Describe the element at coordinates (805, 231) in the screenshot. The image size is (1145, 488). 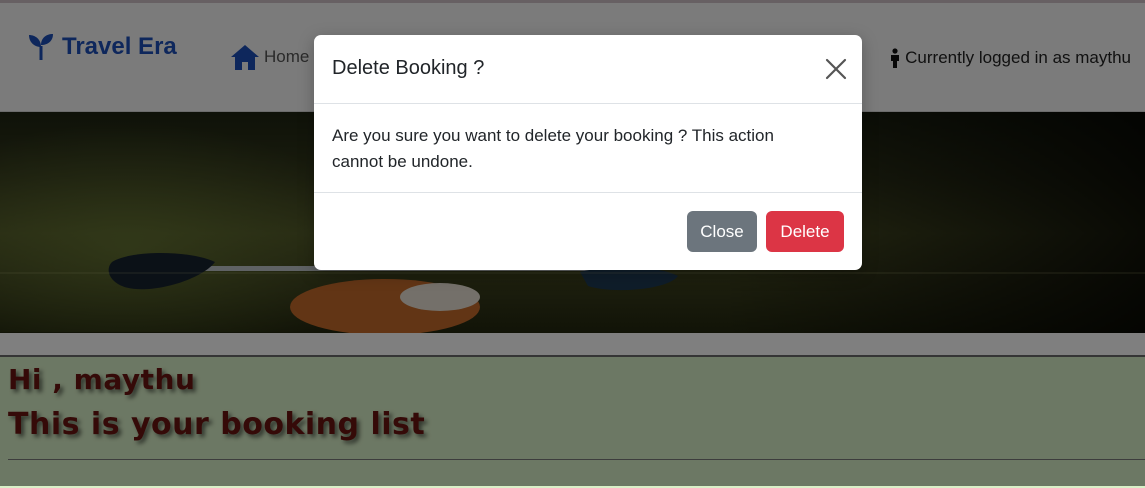
I see `delete-button: Delete` at that location.